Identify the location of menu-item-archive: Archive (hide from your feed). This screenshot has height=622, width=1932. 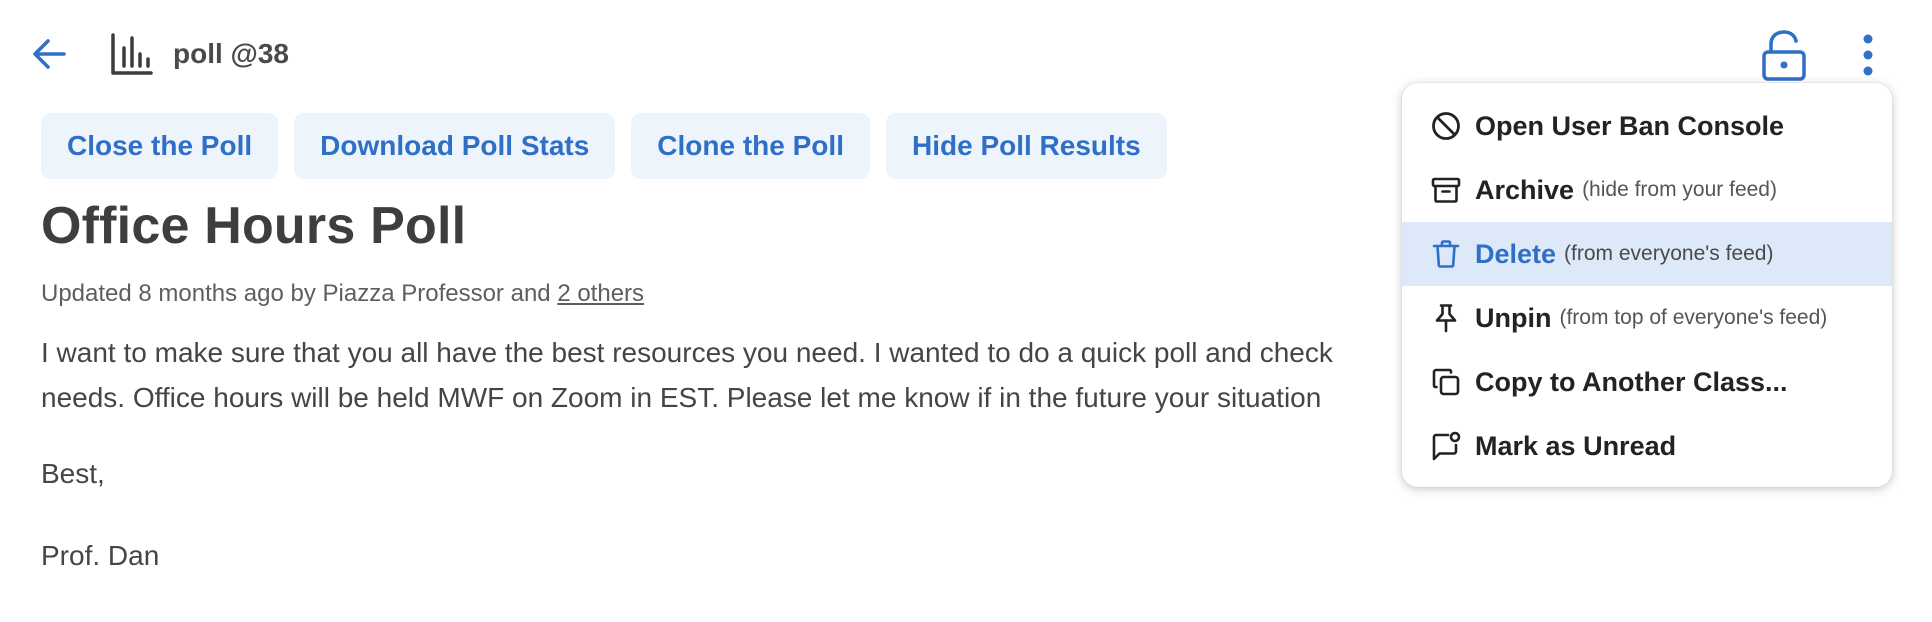
(1647, 190).